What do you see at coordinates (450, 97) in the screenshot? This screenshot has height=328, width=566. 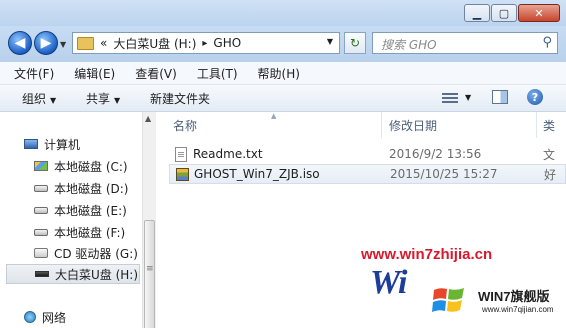 I see `change-view-icon` at bounding box center [450, 97].